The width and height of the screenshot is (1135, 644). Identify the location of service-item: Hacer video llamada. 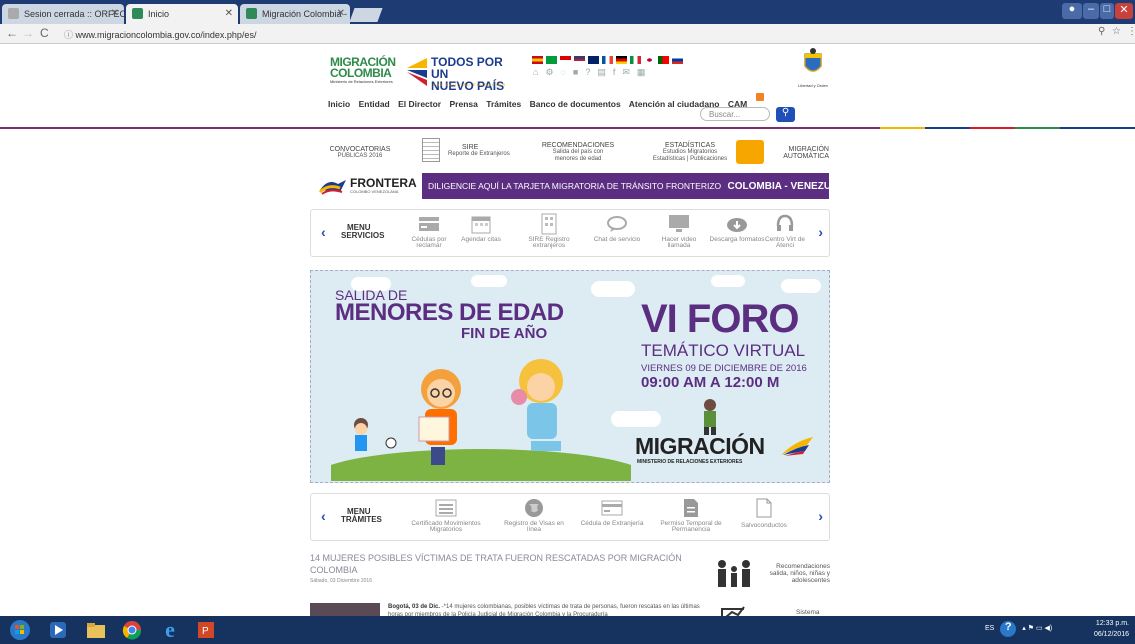
(679, 231).